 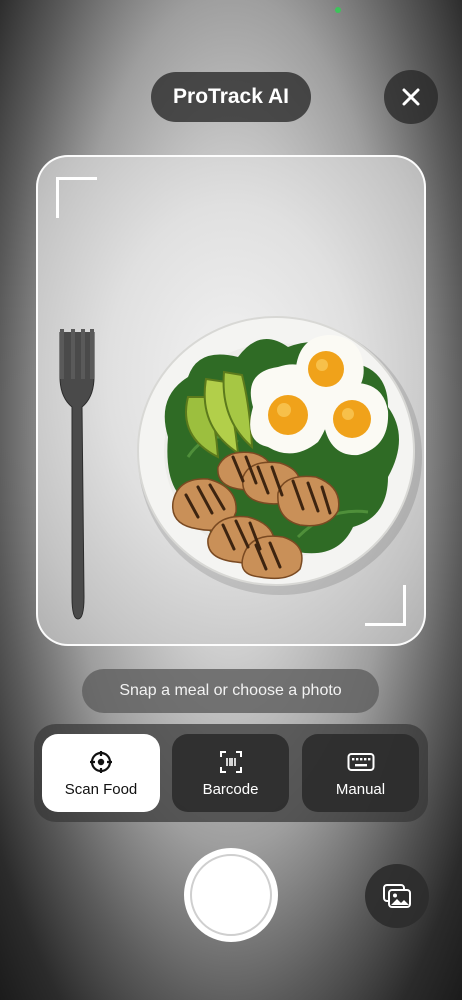 I want to click on status-indicator-dot, so click(x=338, y=10).